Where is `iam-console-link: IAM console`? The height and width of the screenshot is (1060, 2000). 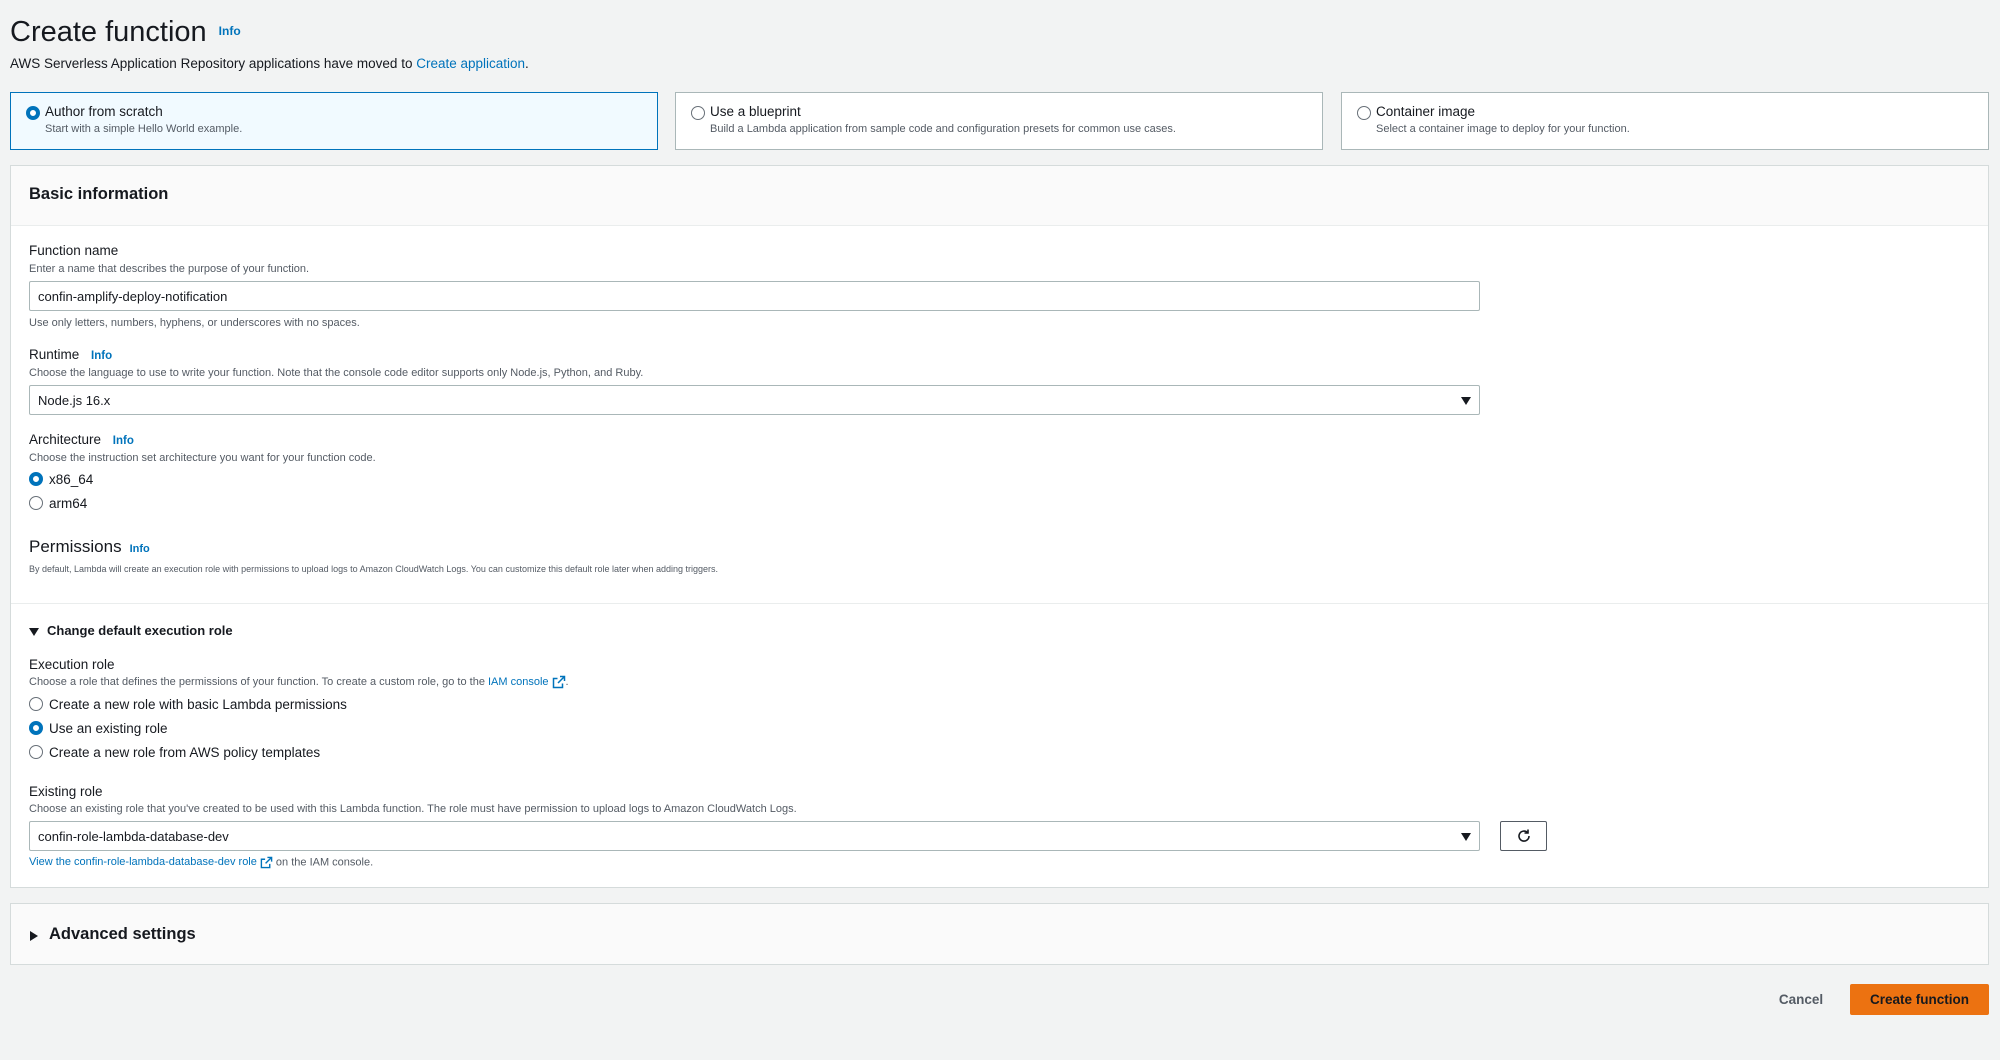 iam-console-link: IAM console is located at coordinates (527, 682).